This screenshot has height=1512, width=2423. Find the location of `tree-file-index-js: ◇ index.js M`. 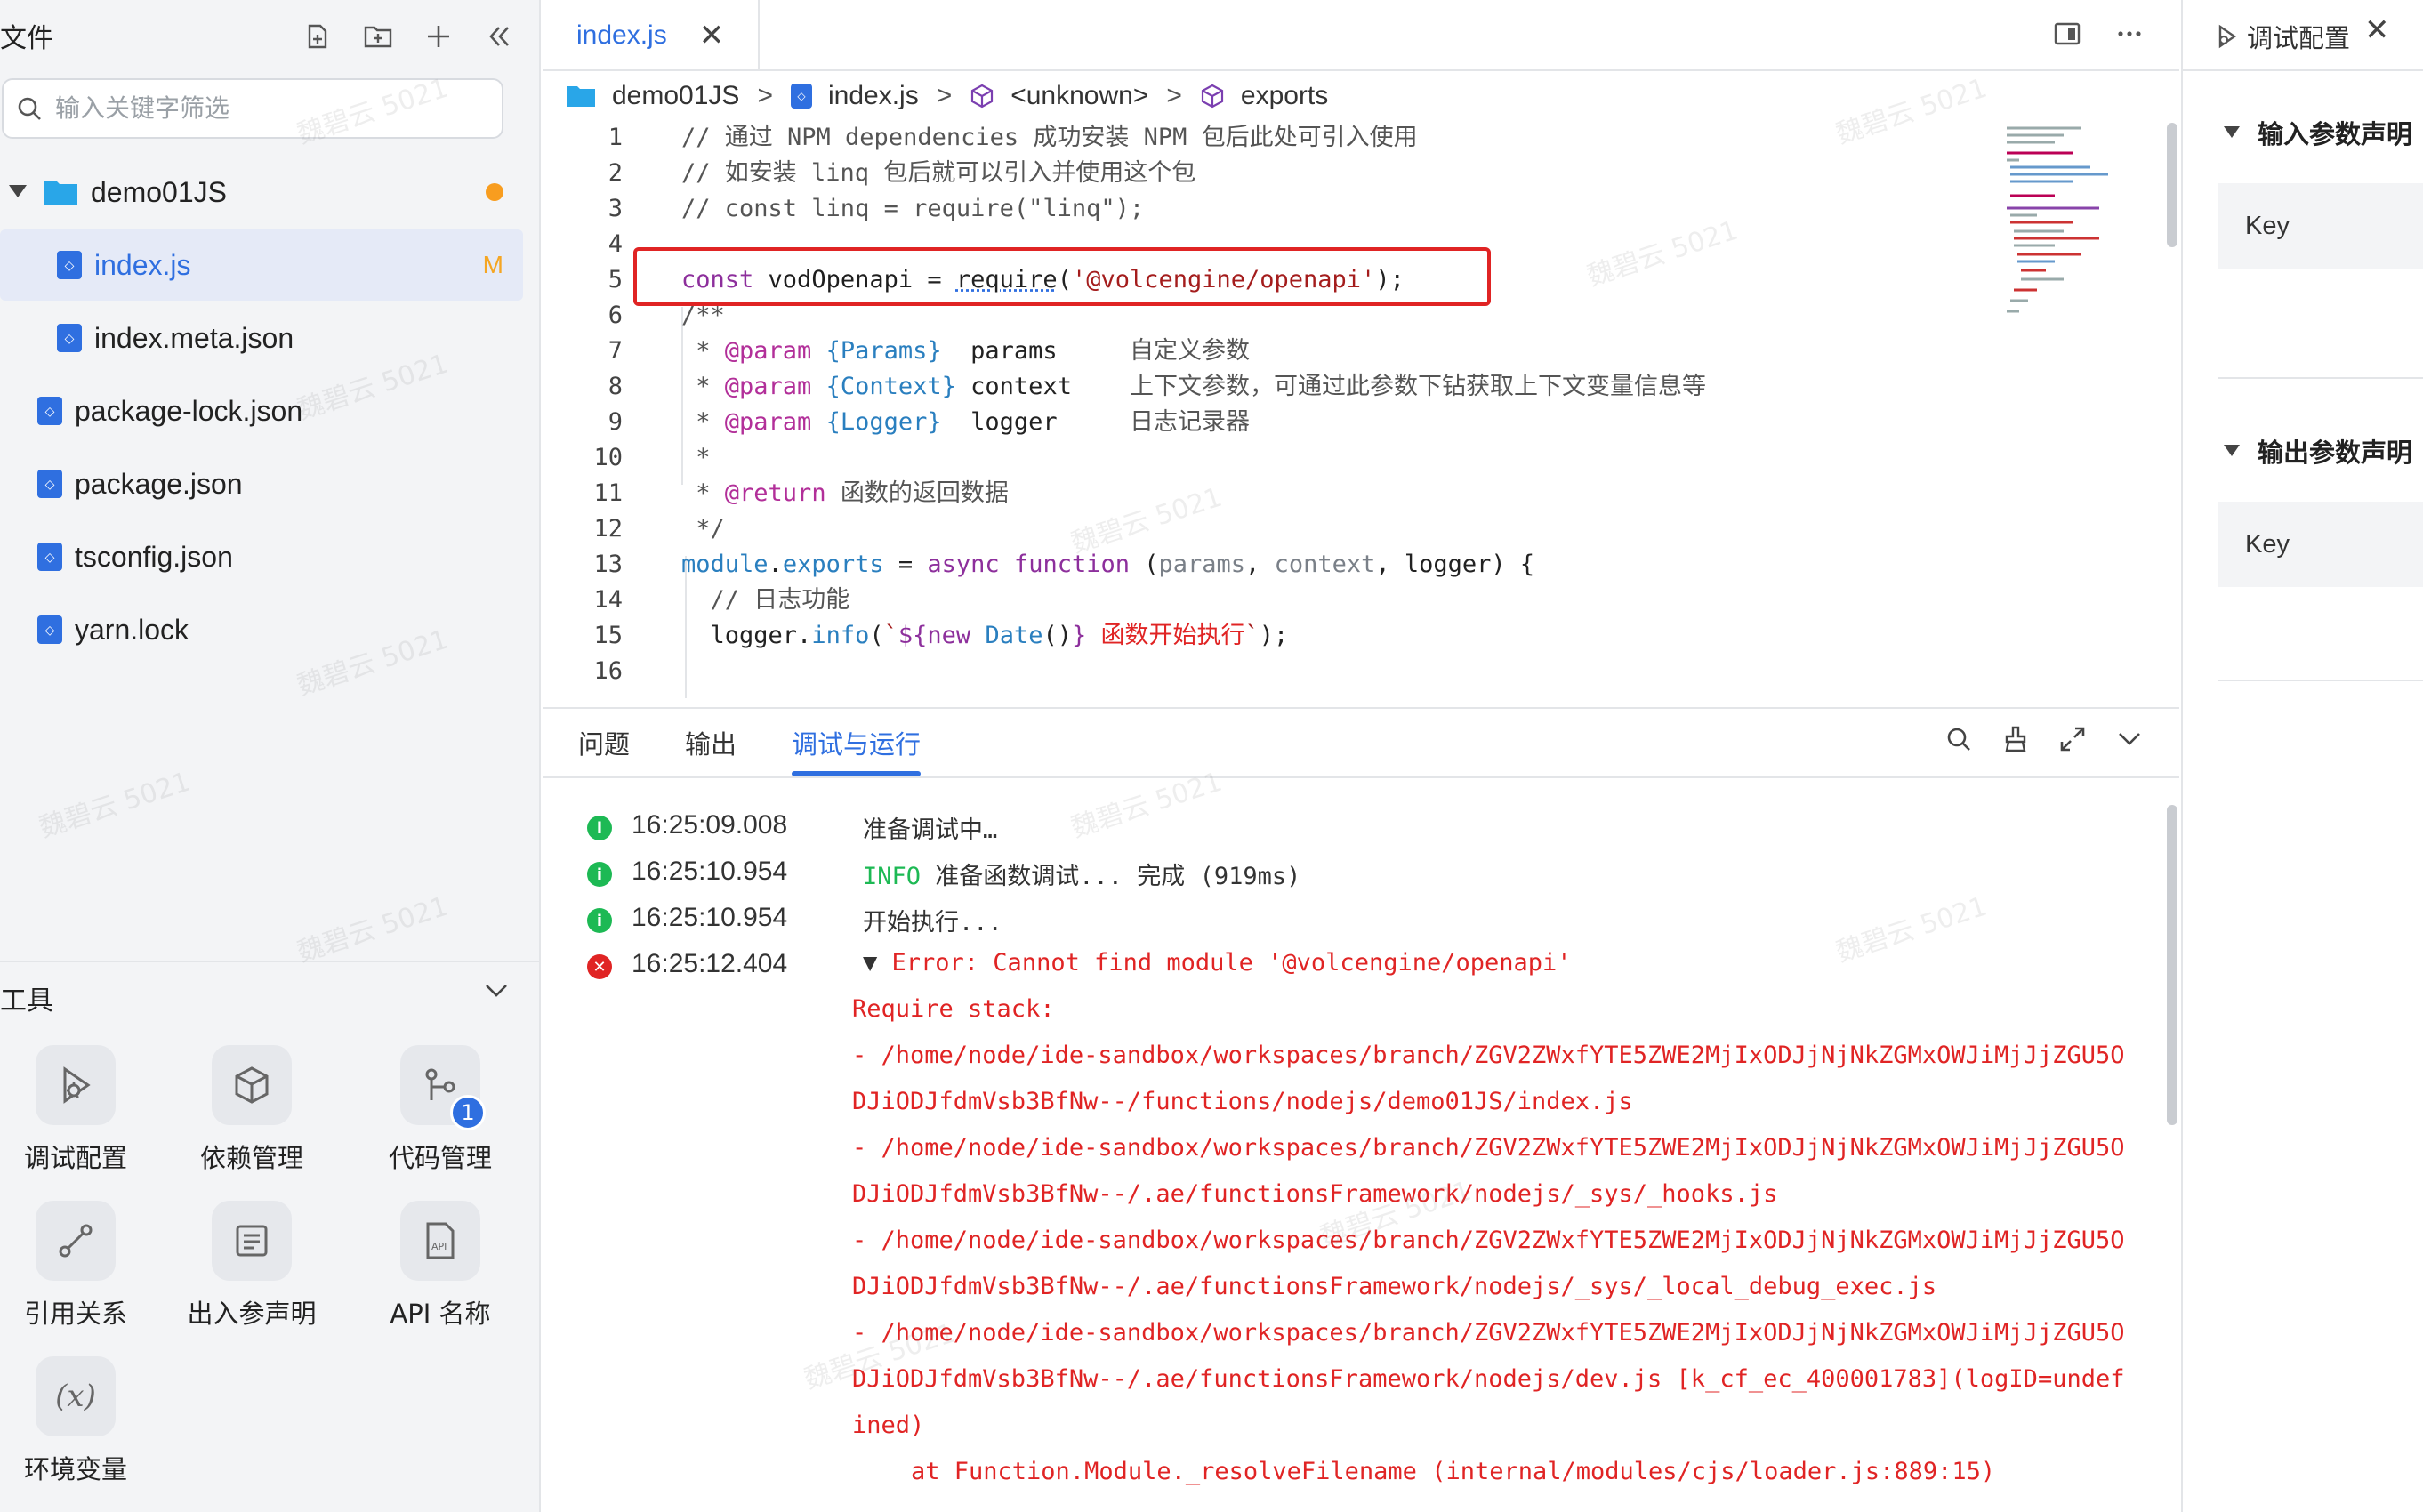

tree-file-index-js: ◇ index.js M is located at coordinates (261, 265).